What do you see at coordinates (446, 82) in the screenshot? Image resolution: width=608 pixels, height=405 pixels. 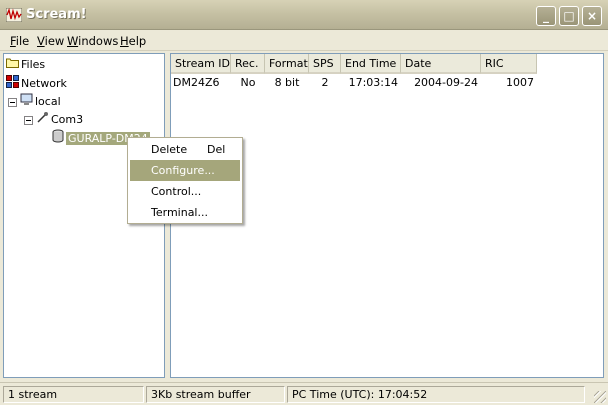 I see `cell-date: 2004-09-24` at bounding box center [446, 82].